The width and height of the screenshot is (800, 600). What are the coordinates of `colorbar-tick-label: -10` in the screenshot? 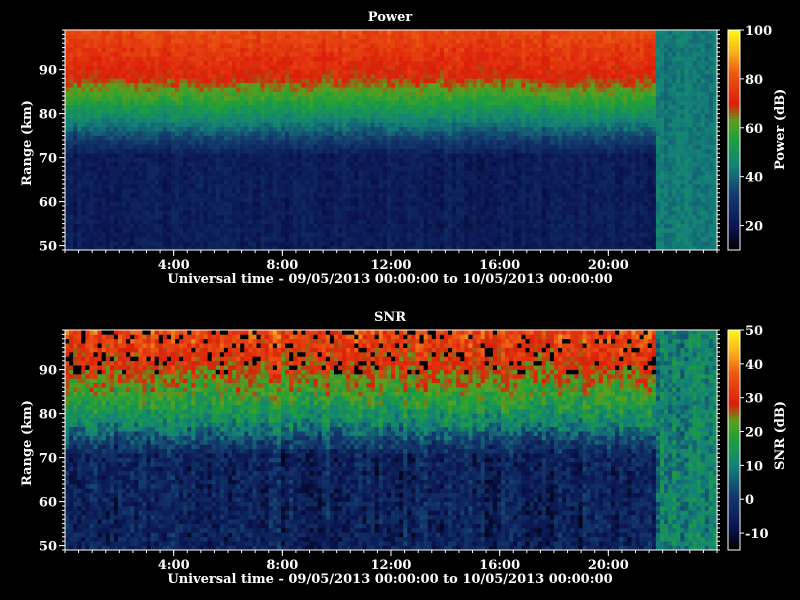 It's located at (757, 534).